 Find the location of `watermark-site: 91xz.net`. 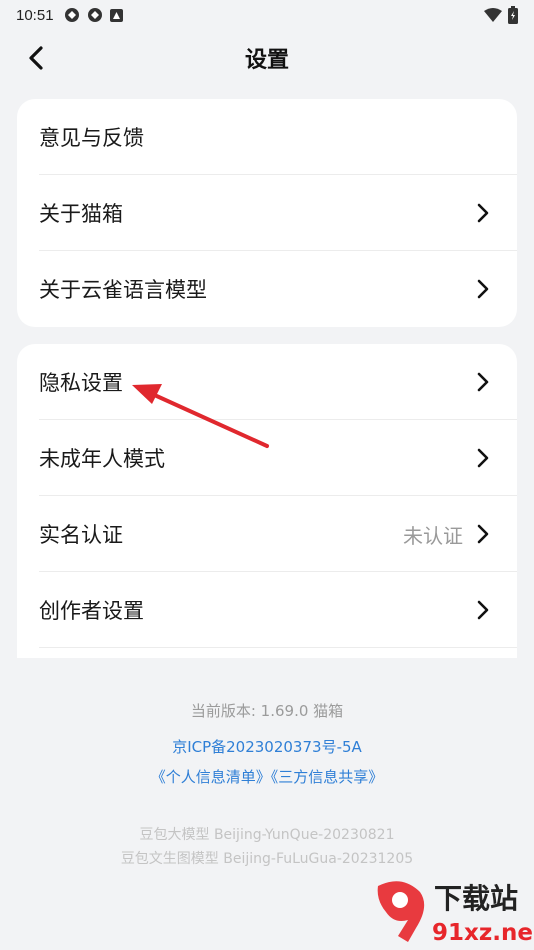

watermark-site: 91xz.net is located at coordinates (482, 933).